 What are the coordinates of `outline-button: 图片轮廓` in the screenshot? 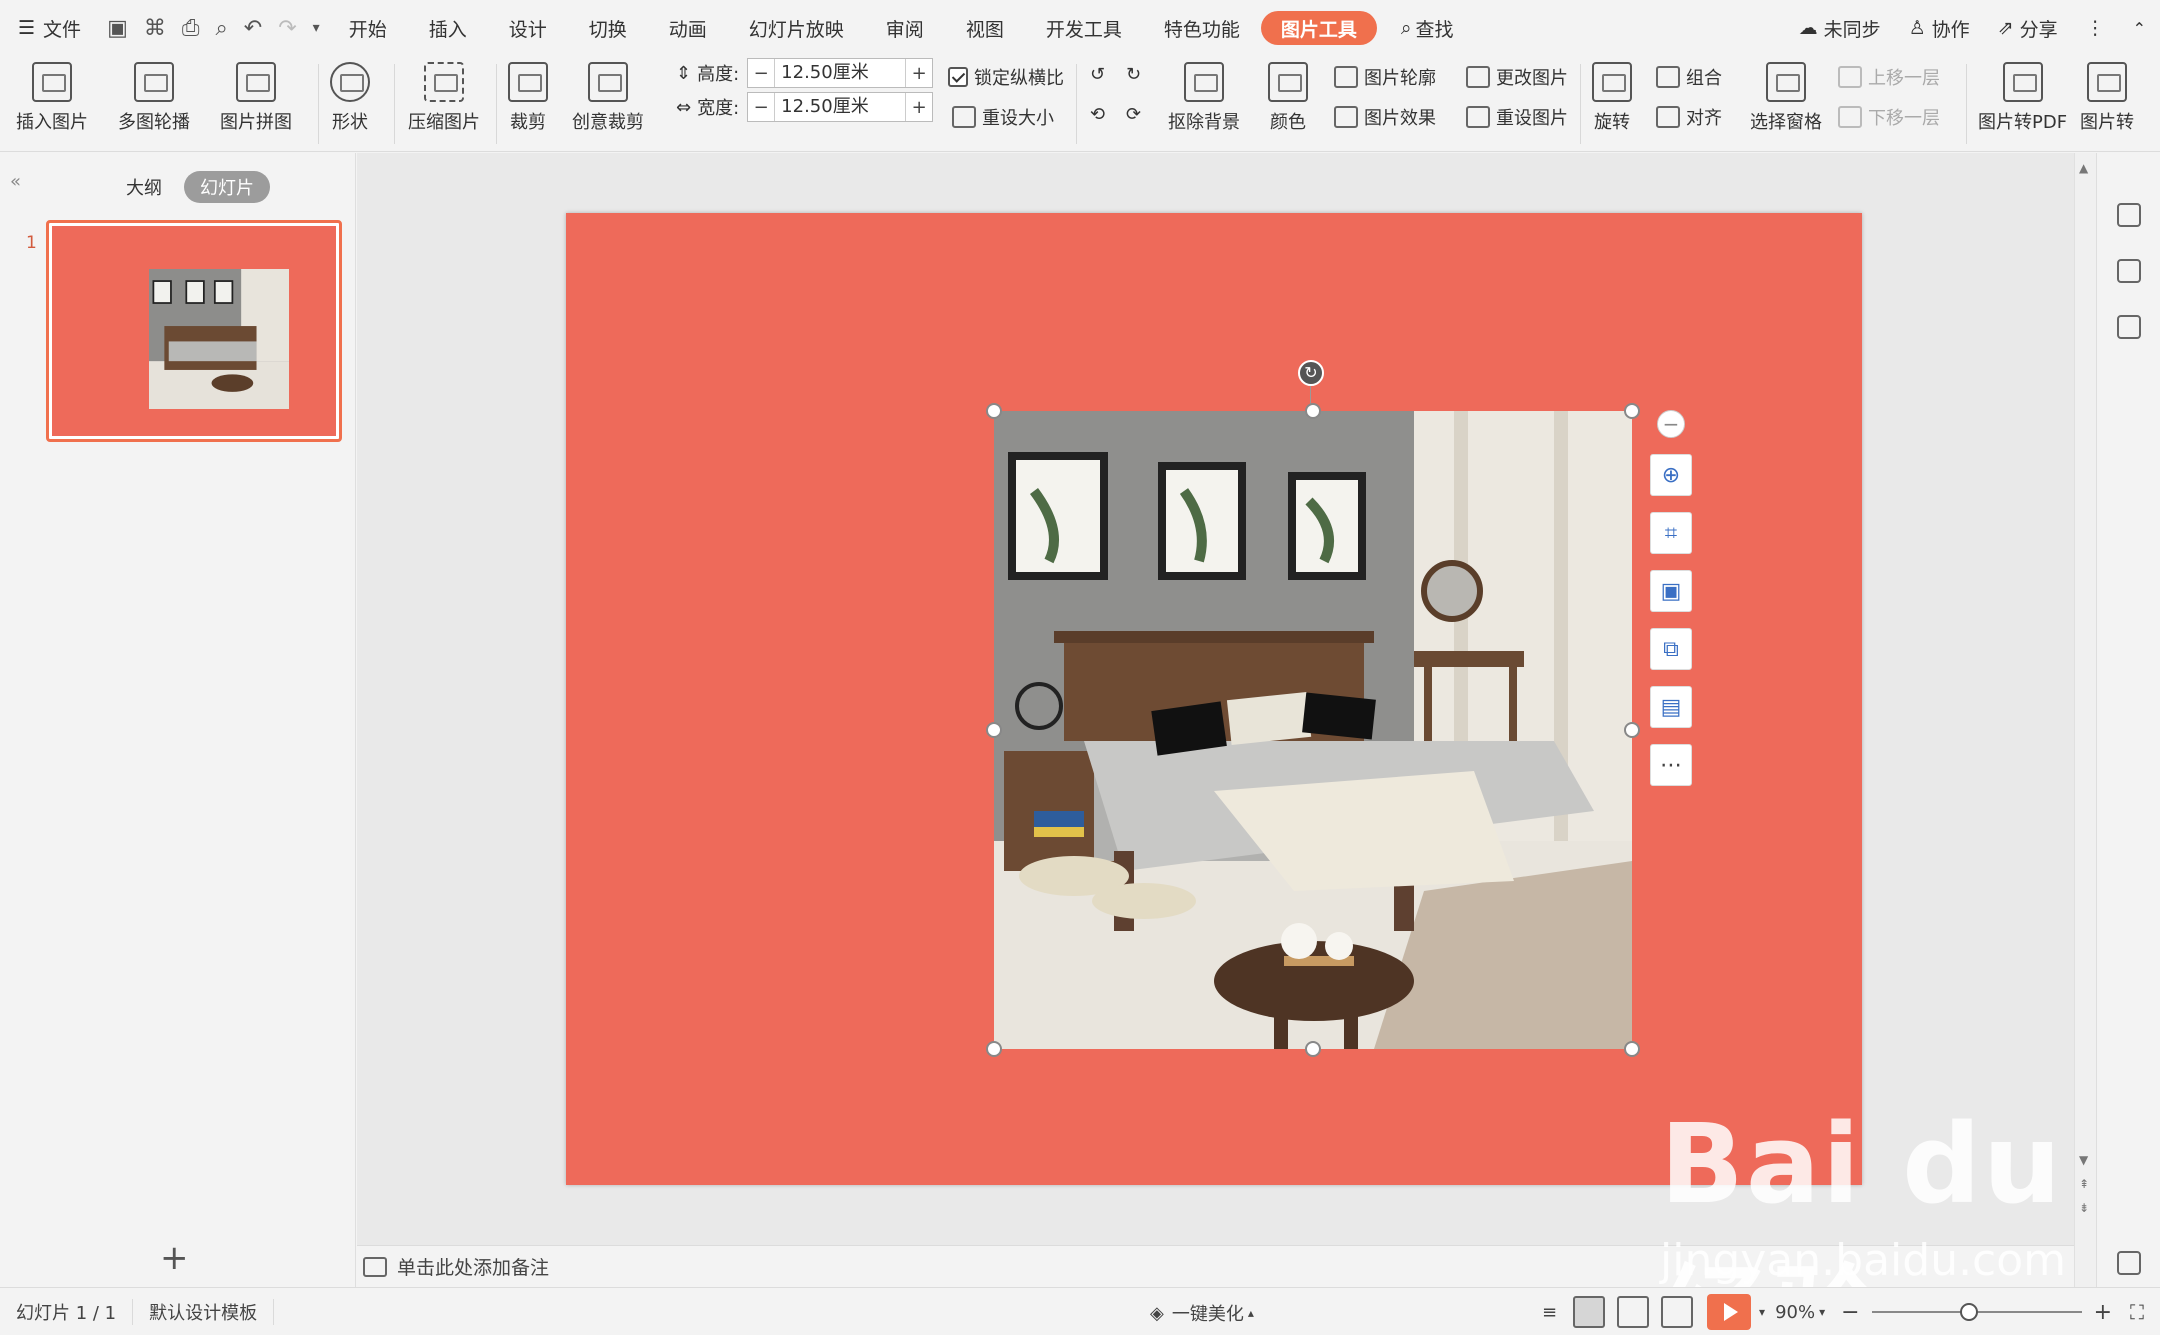 It's located at (1385, 77).